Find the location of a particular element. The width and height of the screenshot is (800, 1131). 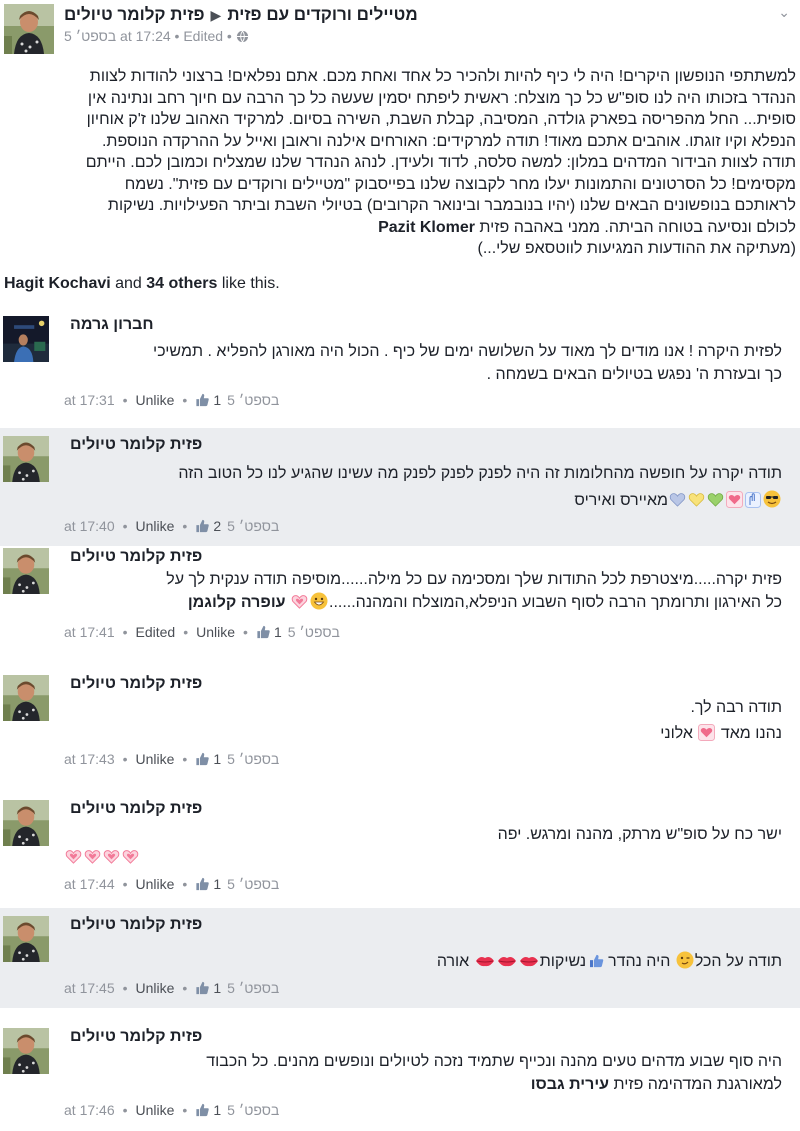

wink-emoji-icon is located at coordinates (685, 960).